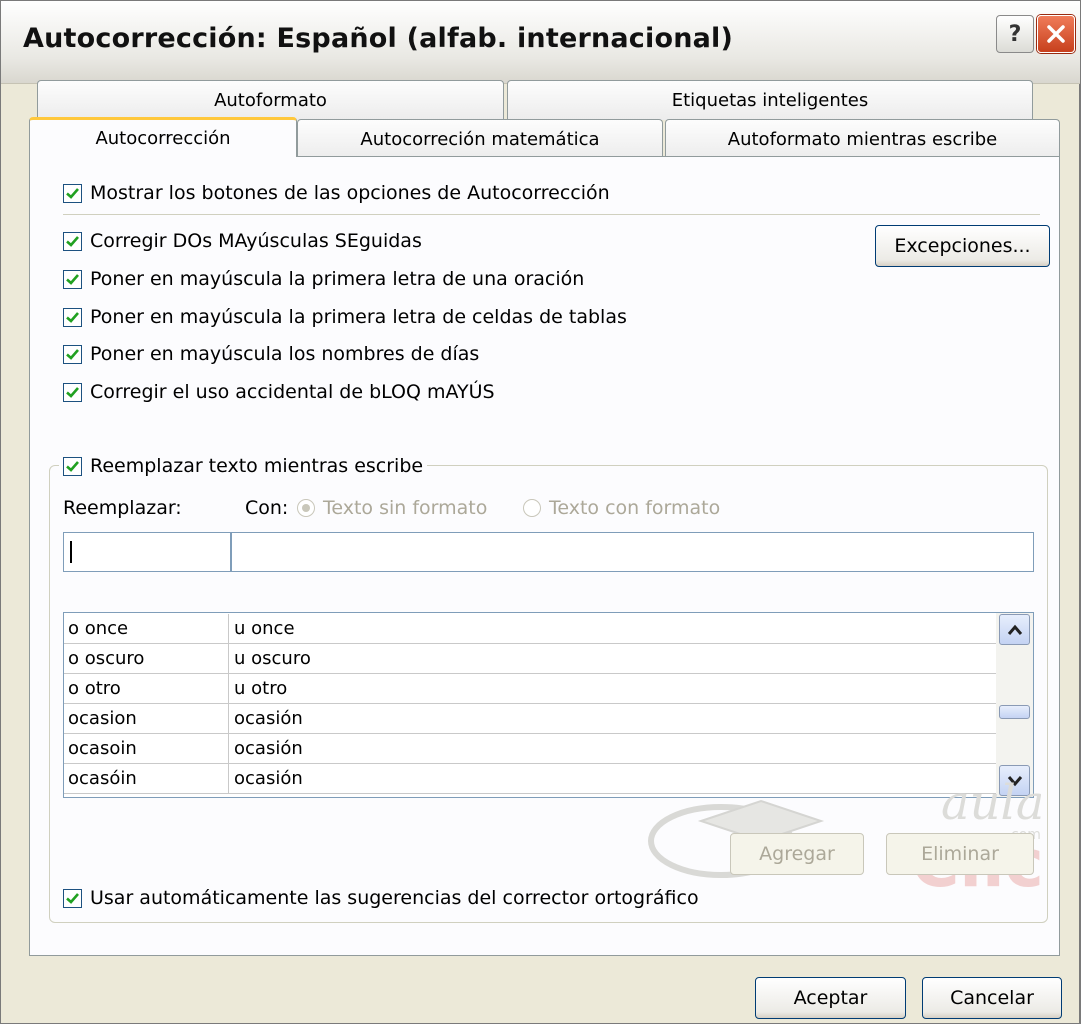 The width and height of the screenshot is (1081, 1024). Describe the element at coordinates (122, 508) in the screenshot. I see `replace-label: Reemplazar:` at that location.